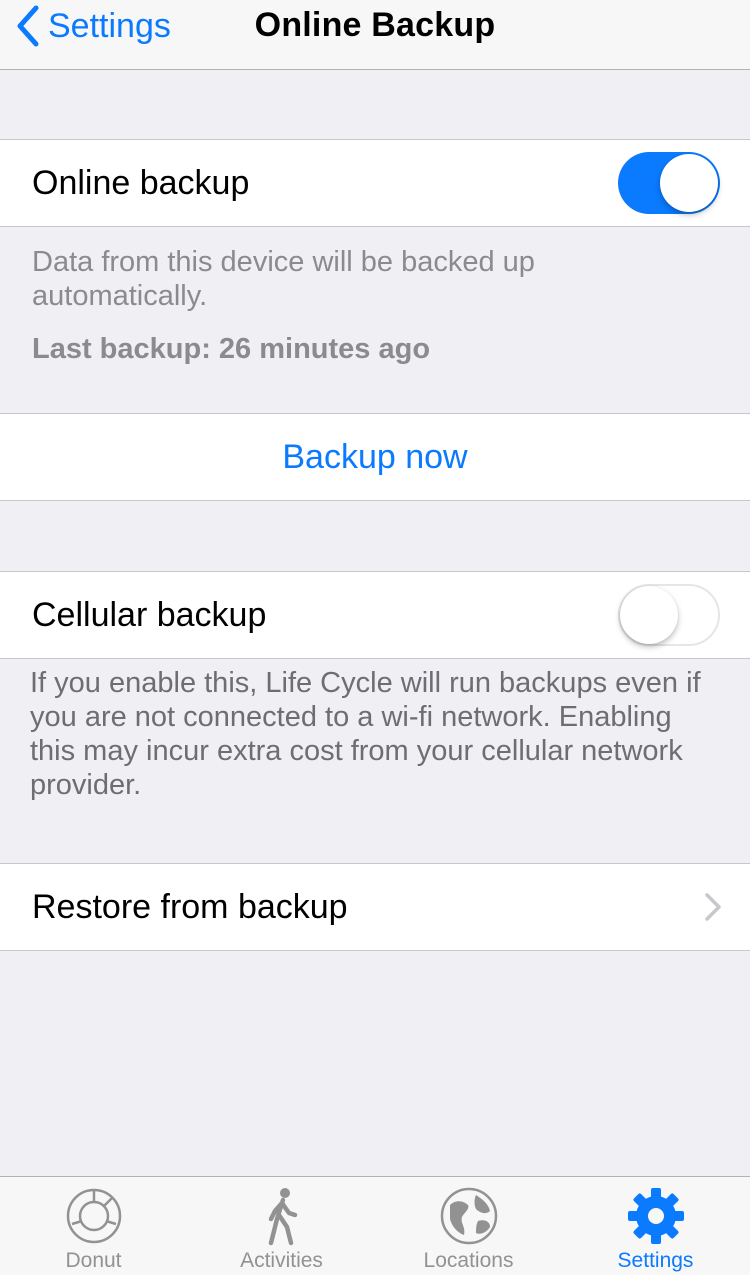 The width and height of the screenshot is (750, 1275). Describe the element at coordinates (713, 907) in the screenshot. I see `chevron-right-icon` at that location.